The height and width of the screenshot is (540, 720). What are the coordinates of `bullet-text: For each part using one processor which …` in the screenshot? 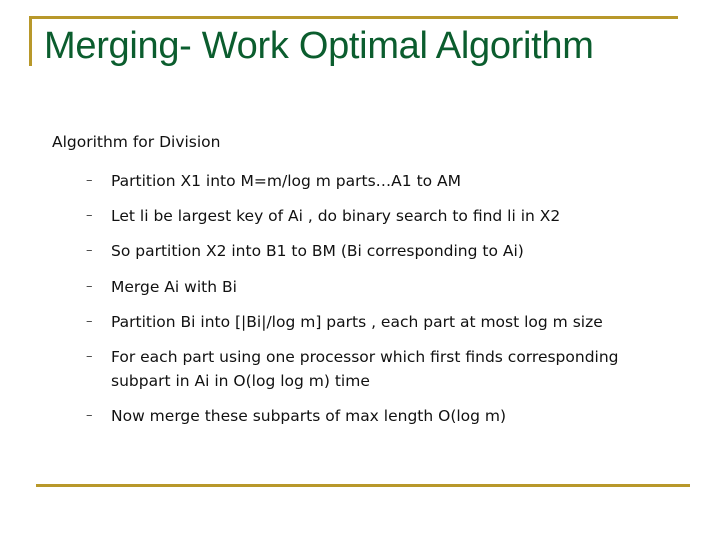 It's located at (365, 369).